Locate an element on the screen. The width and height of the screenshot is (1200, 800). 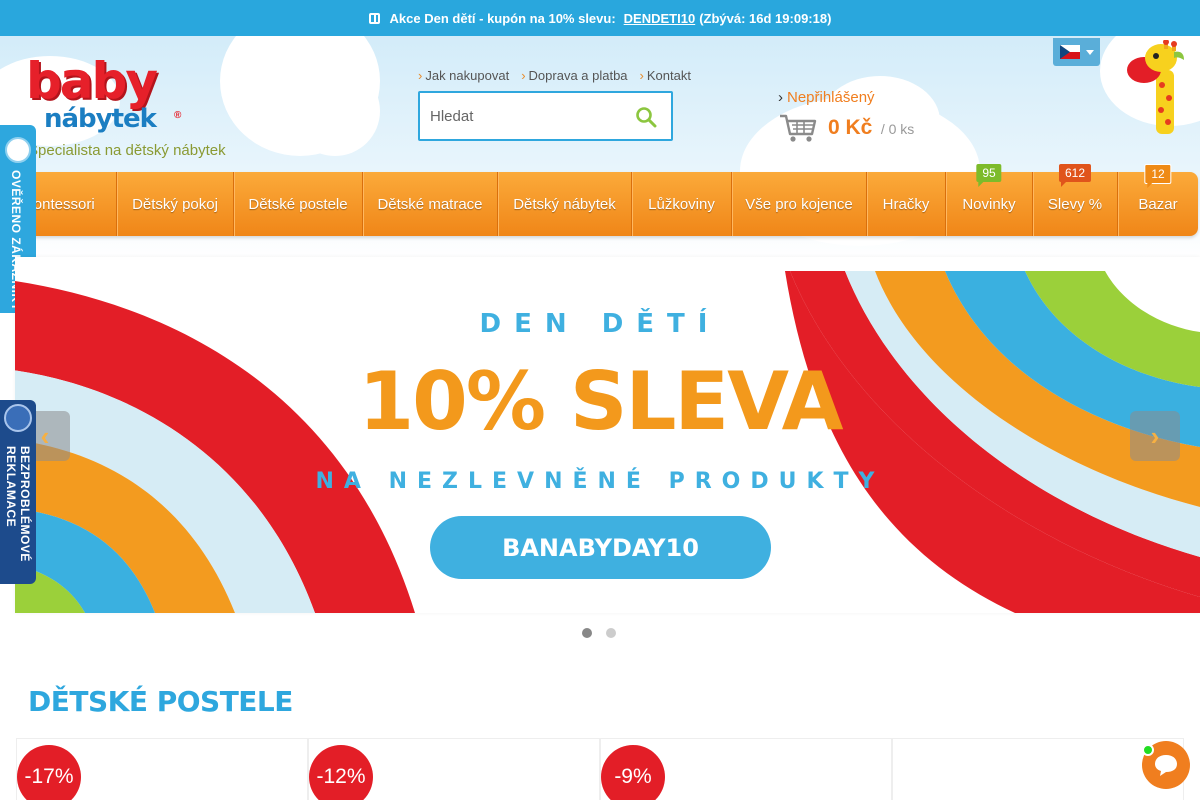
nav-item-childrens-mattresses: Dětské matrace is located at coordinates (430, 204).